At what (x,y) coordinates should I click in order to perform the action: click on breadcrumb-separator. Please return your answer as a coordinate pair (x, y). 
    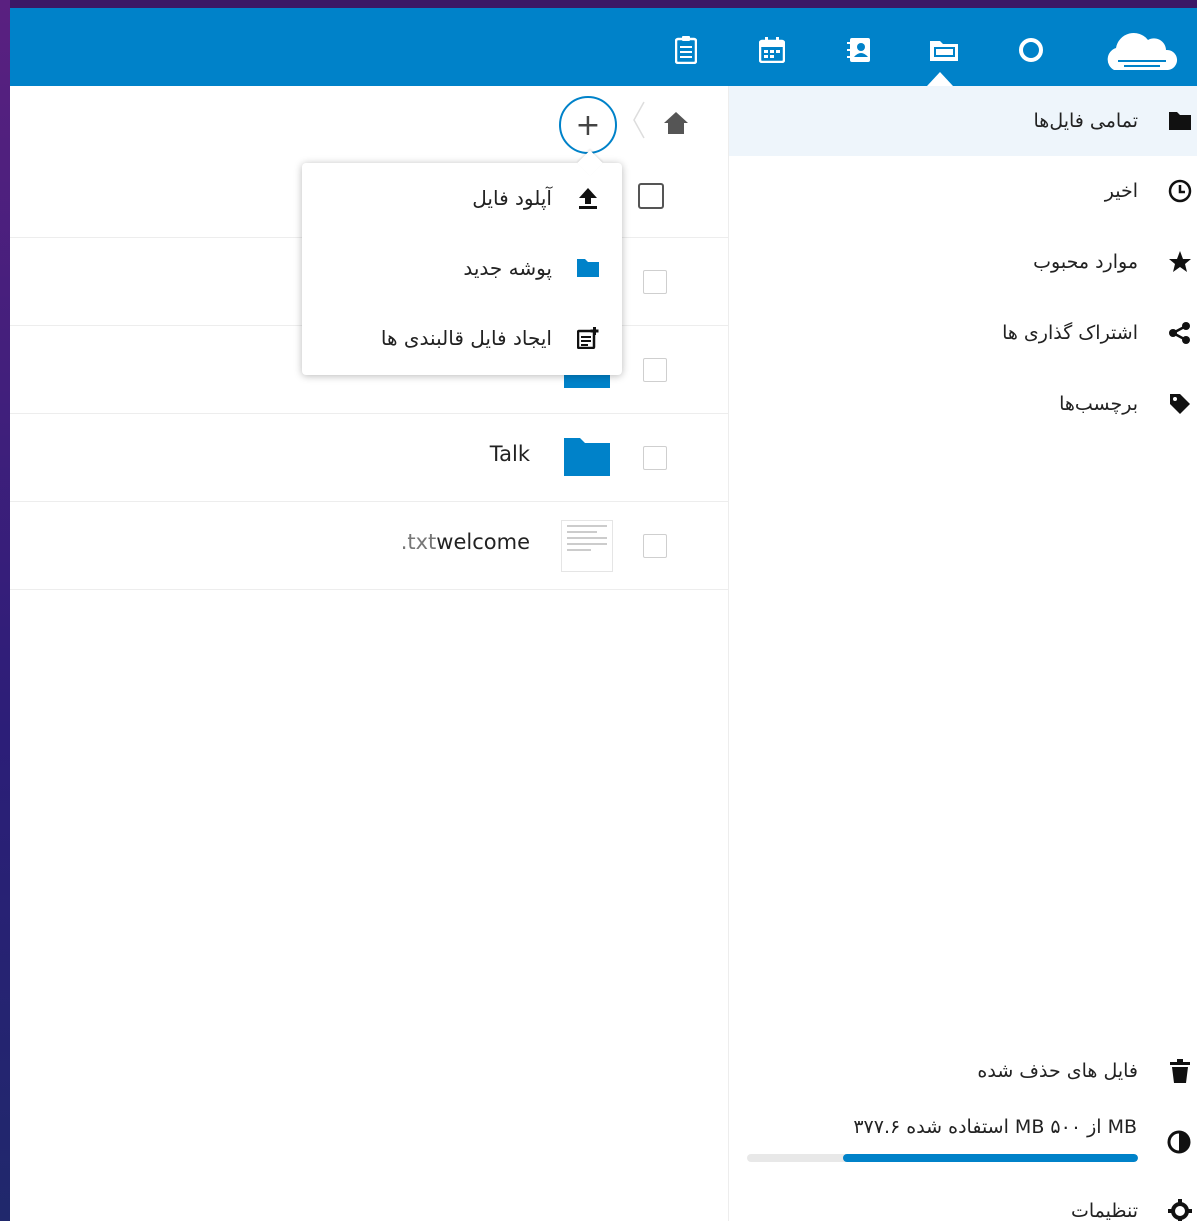
    Looking at the image, I should click on (639, 120).